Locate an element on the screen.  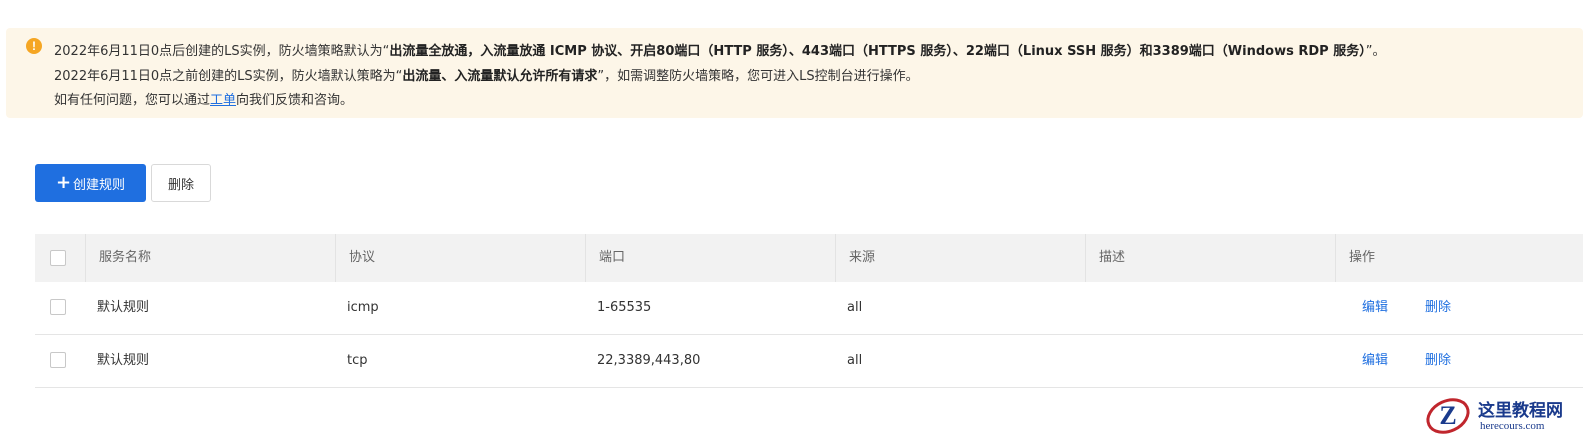
notice-line-2-bold: 出流量、入流量默认允许所有请求 is located at coordinates (500, 76).